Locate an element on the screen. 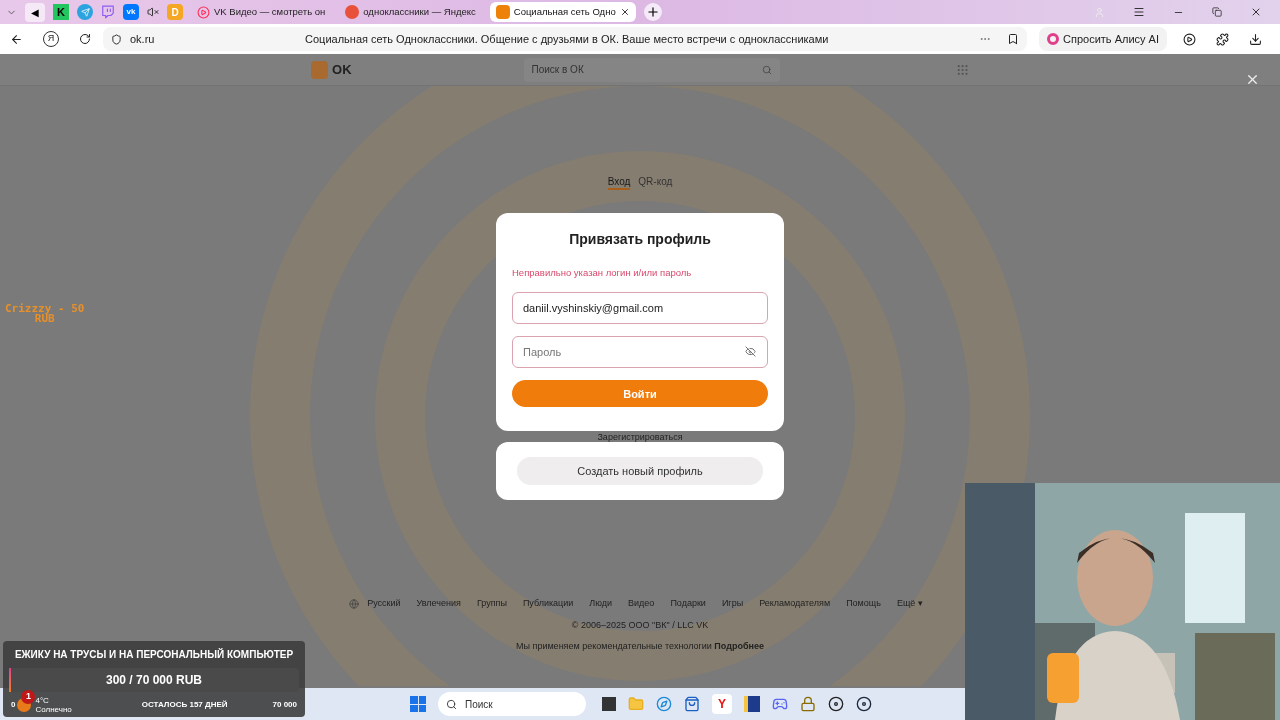 Image resolution: width=1280 pixels, height=720 pixels. register-link: Зарегистрироваться is located at coordinates (640, 437).